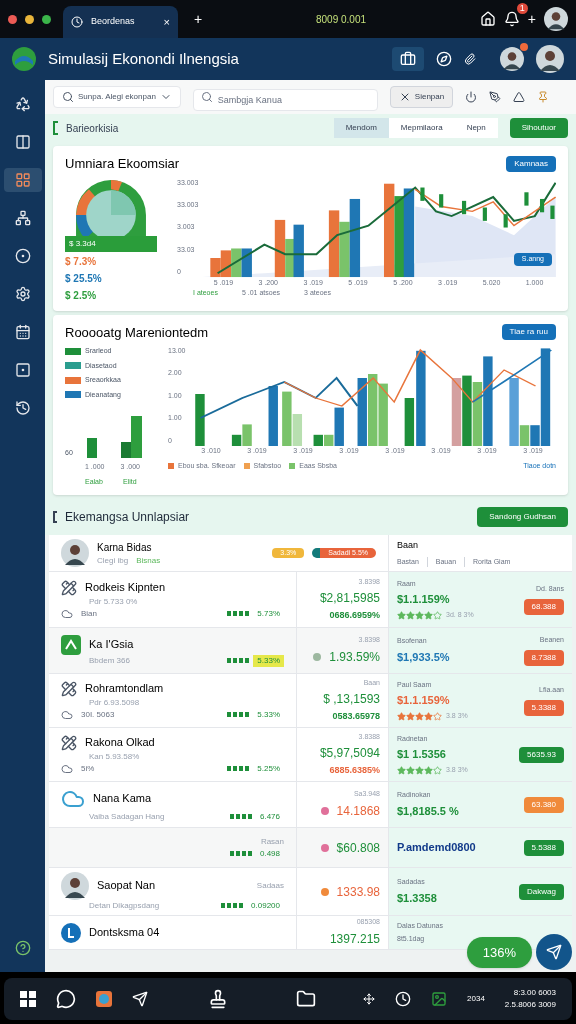 The image size is (576, 1024). What do you see at coordinates (471, 97) in the screenshot?
I see `power-icon` at bounding box center [471, 97].